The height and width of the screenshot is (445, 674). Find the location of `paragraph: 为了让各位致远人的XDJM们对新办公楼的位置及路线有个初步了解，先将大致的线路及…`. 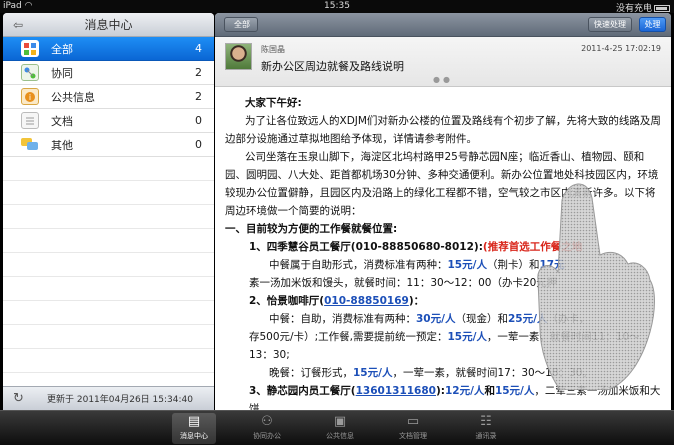

paragraph: 为了让各位致远人的XDJM们对新办公楼的位置及路线有个初步了解，先将大致的线路及… is located at coordinates (443, 130).